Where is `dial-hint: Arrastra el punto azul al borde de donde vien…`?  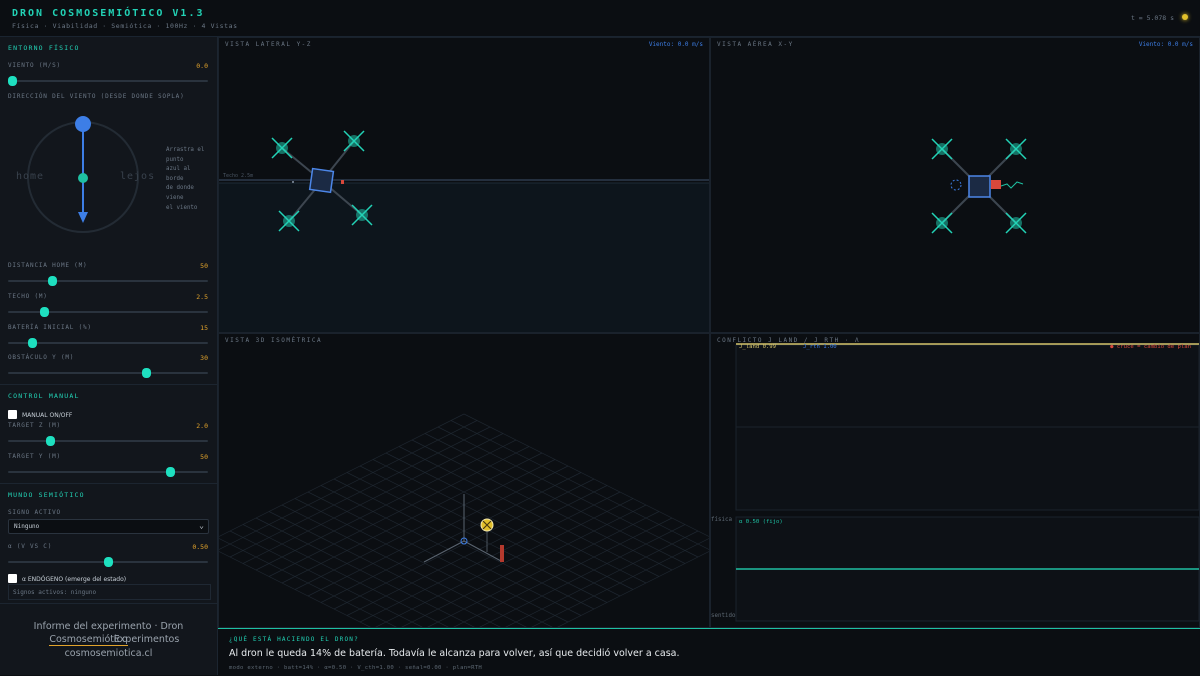
dial-hint: Arrastra el punto azul al borde de donde vien… is located at coordinates (185, 179).